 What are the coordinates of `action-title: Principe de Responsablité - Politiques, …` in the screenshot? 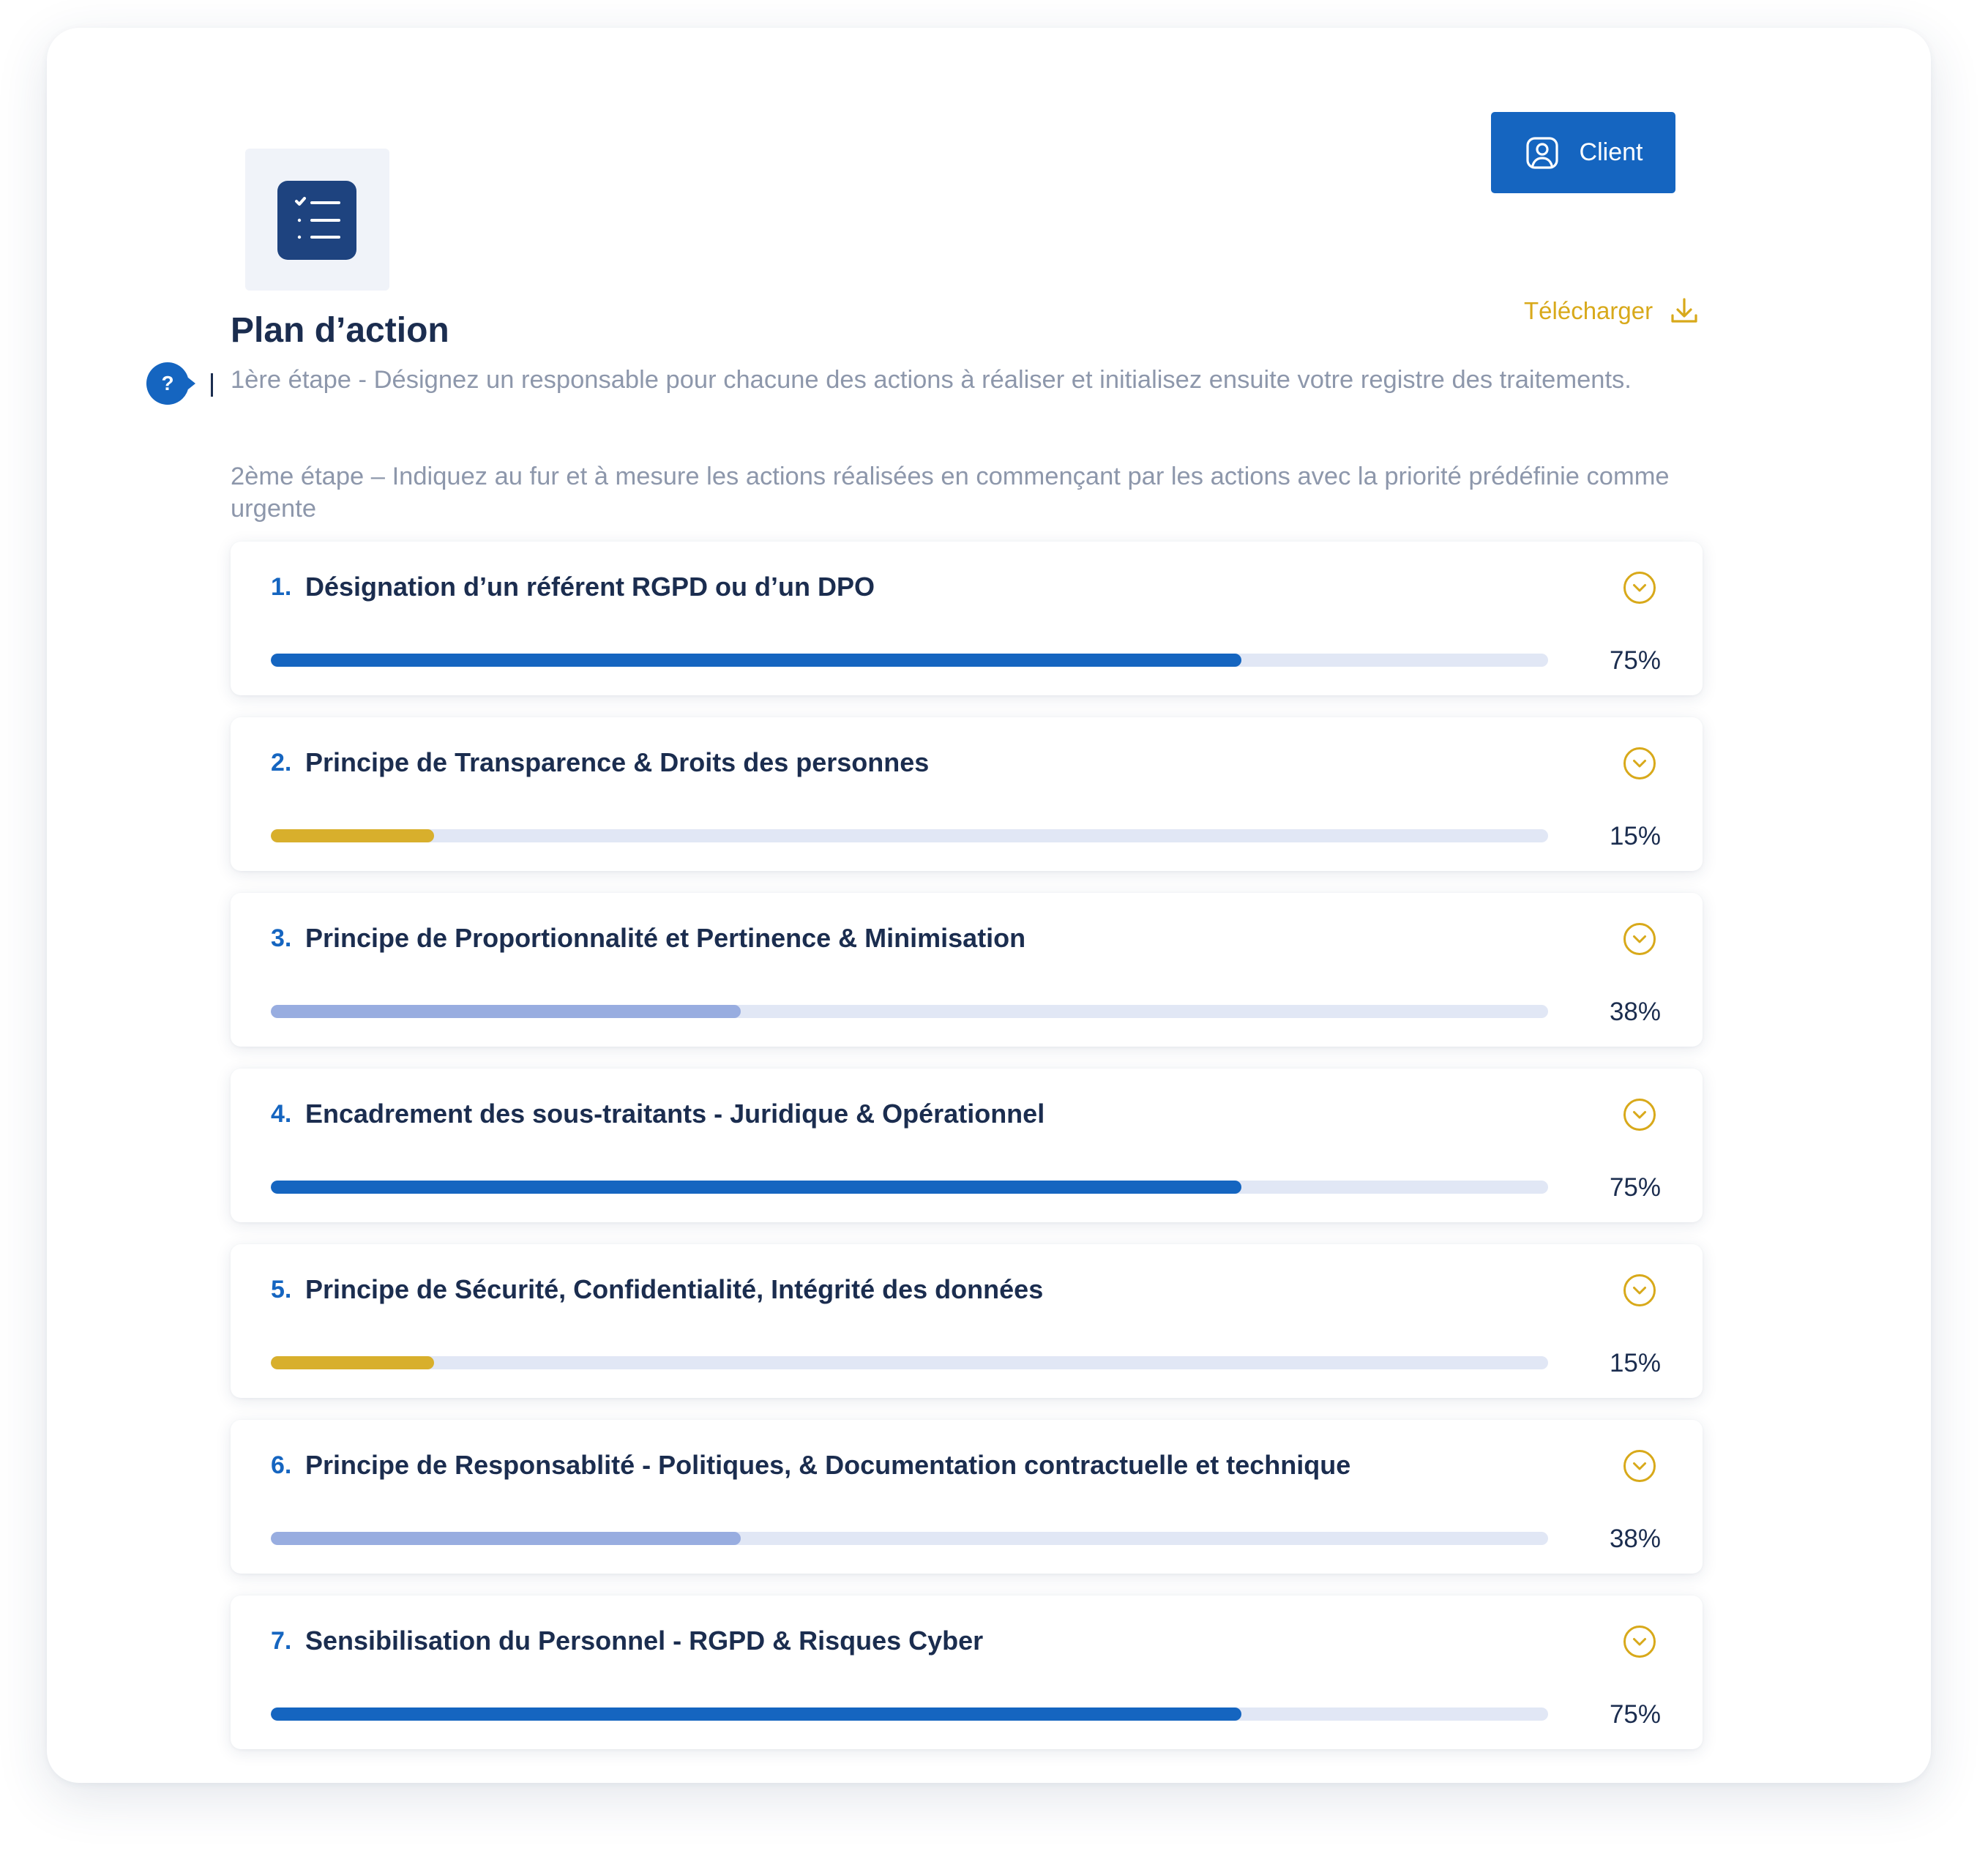 It's located at (828, 1465).